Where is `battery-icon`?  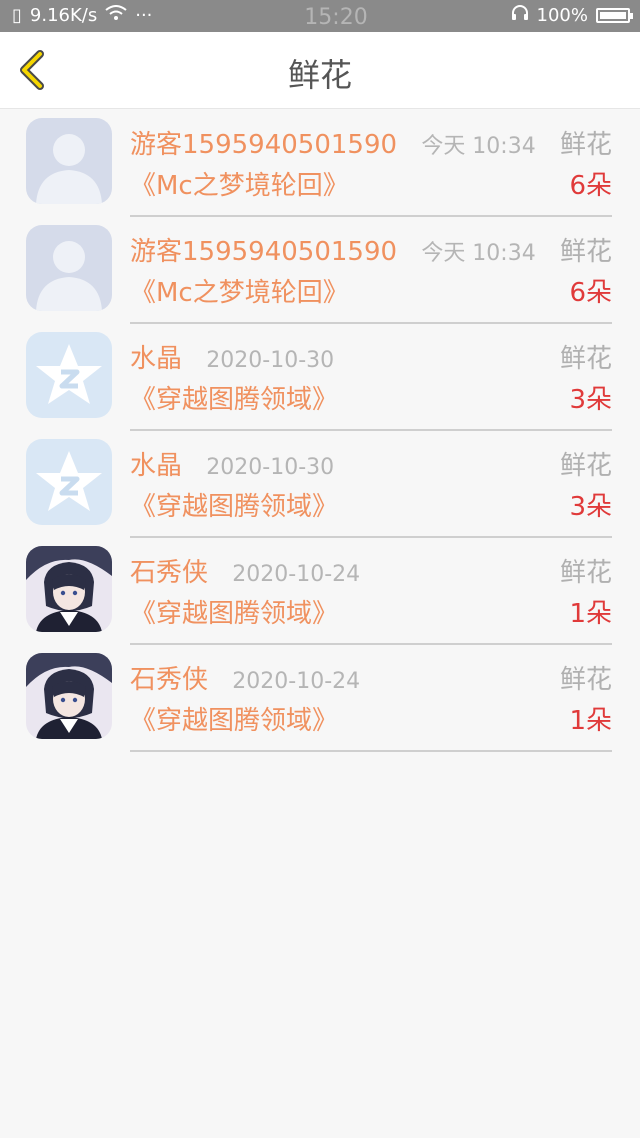 battery-icon is located at coordinates (614, 15).